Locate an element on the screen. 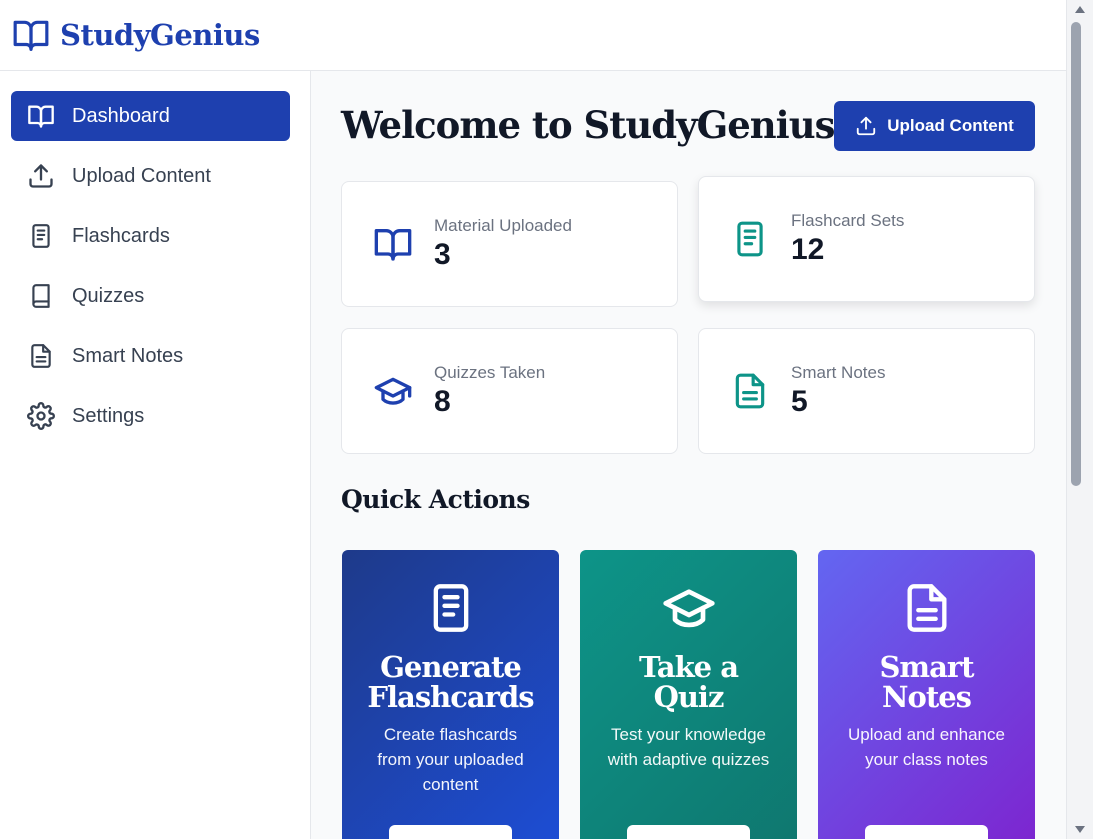 The width and height of the screenshot is (1093, 839). app-header: StudyGenius is located at coordinates (533, 35).